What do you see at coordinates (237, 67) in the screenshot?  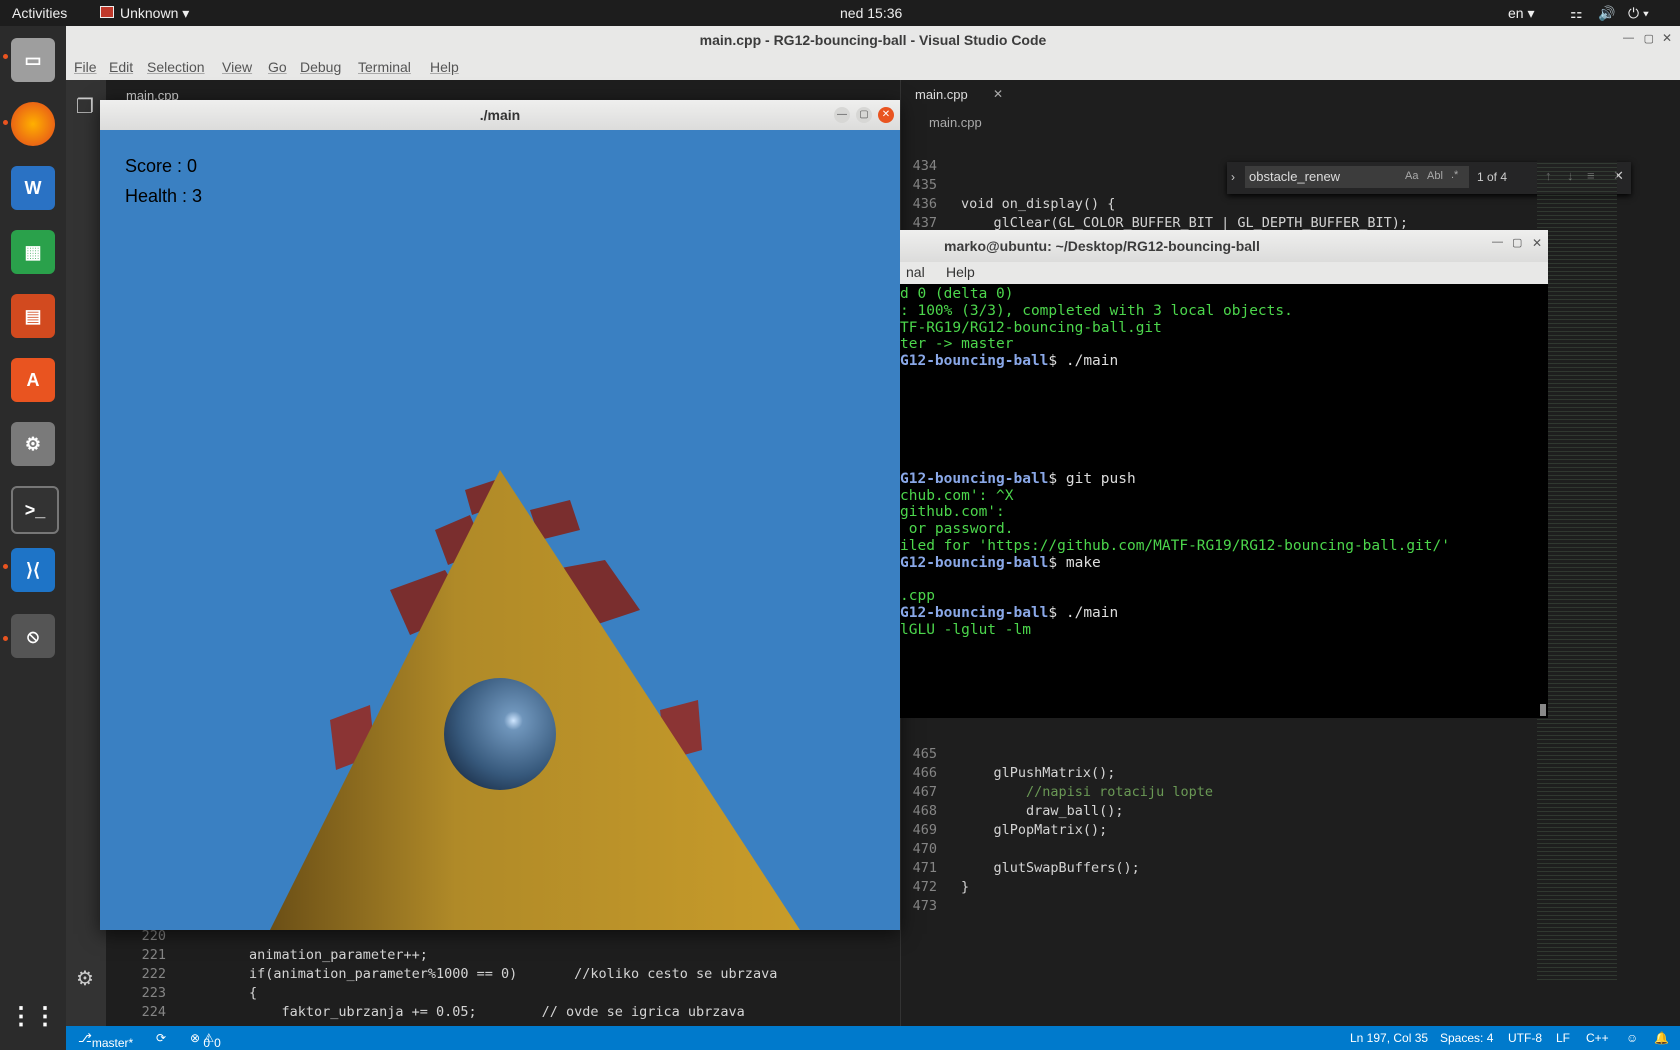 I see `menu-view: View` at bounding box center [237, 67].